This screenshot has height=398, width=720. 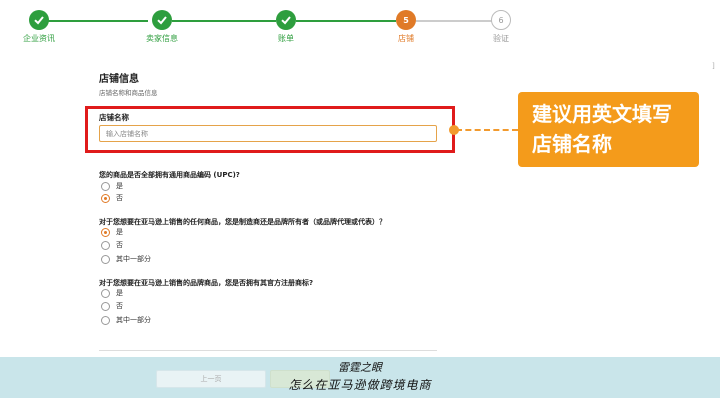 I want to click on step-label: 验证, so click(x=501, y=38).